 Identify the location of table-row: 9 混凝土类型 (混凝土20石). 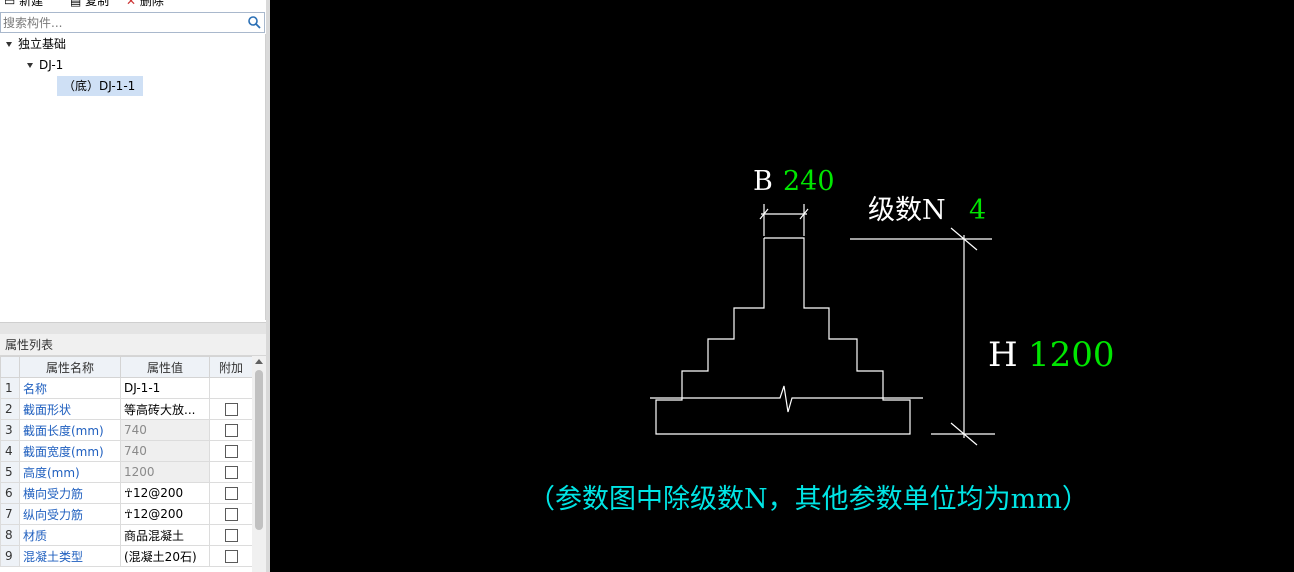
(126, 556).